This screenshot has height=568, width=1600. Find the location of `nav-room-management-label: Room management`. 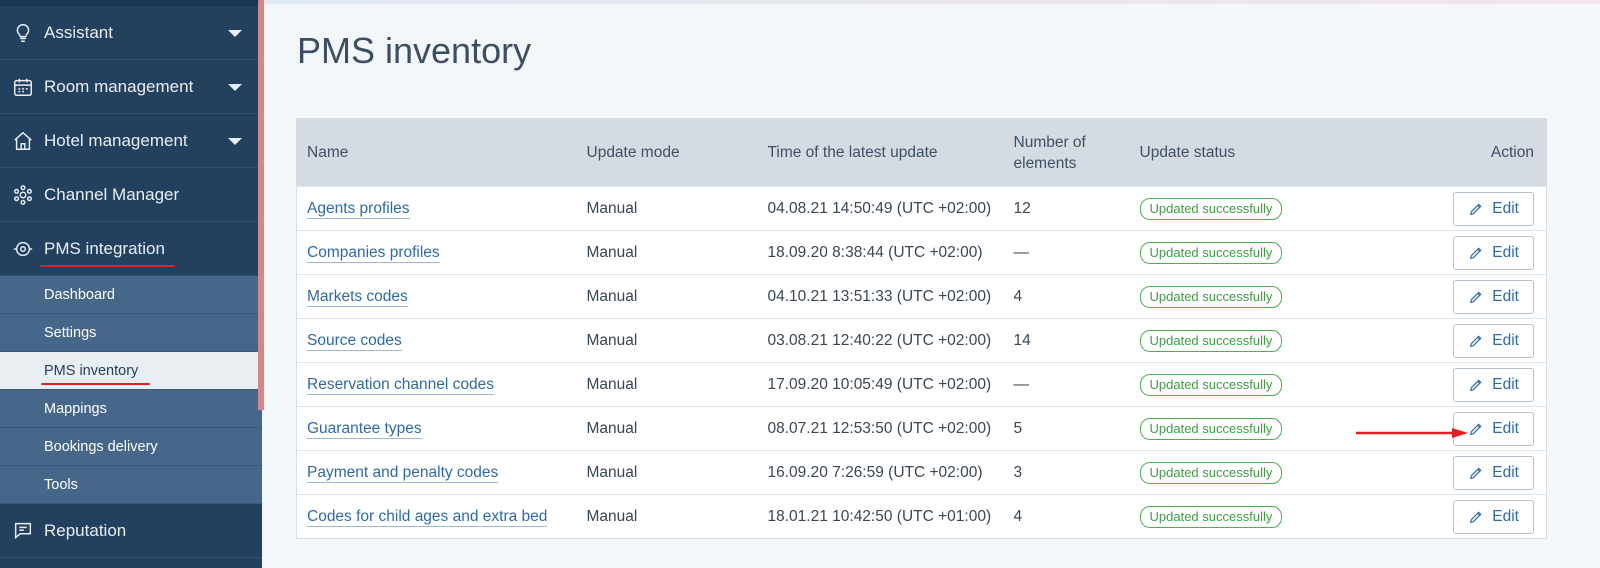

nav-room-management-label: Room management is located at coordinates (119, 86).